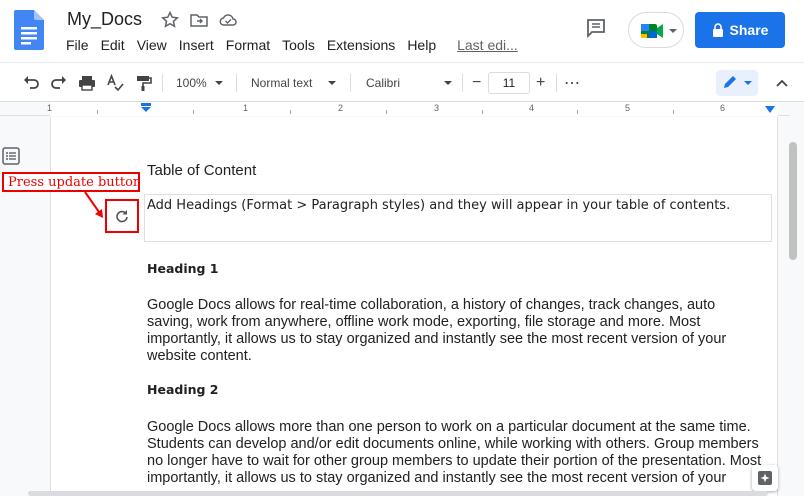 This screenshot has height=496, width=804. Describe the element at coordinates (717, 30) in the screenshot. I see `lock-icon` at that location.